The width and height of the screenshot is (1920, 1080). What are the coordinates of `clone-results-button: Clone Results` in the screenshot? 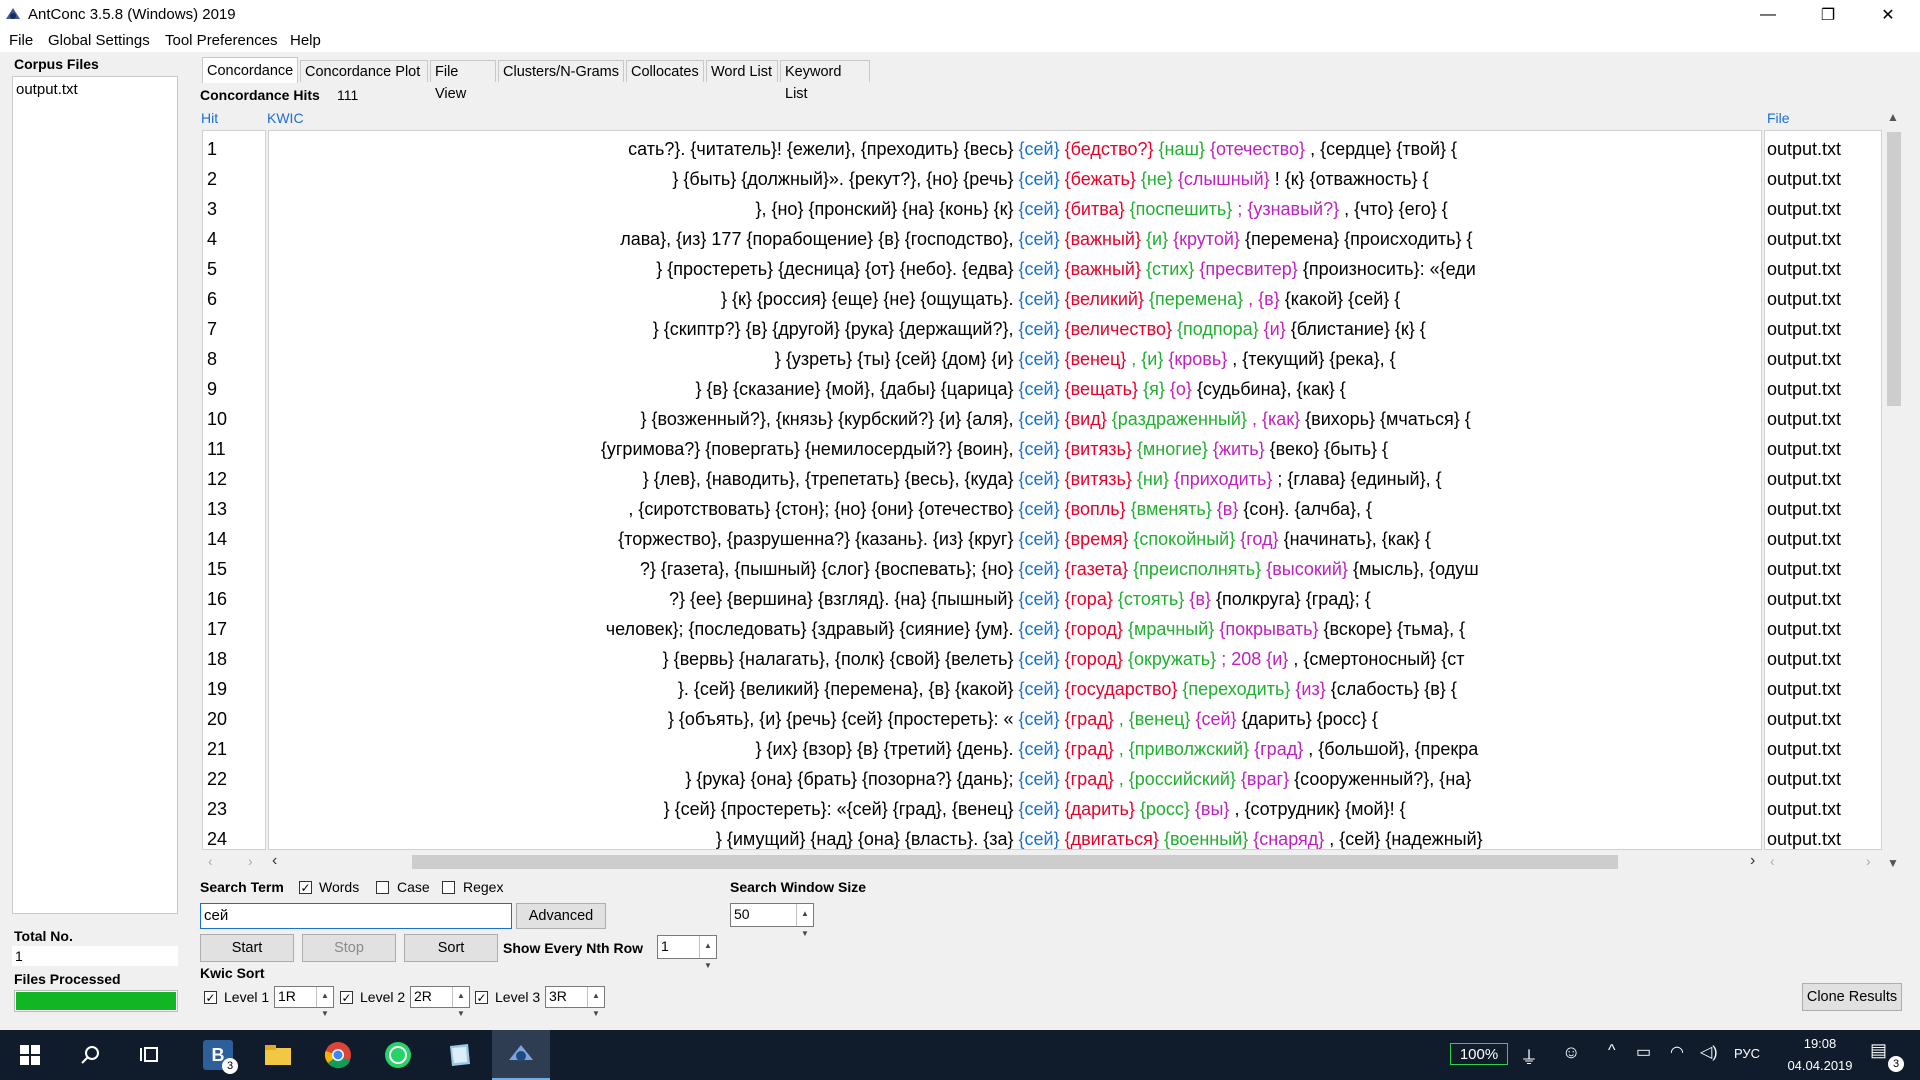 It's located at (1852, 997).